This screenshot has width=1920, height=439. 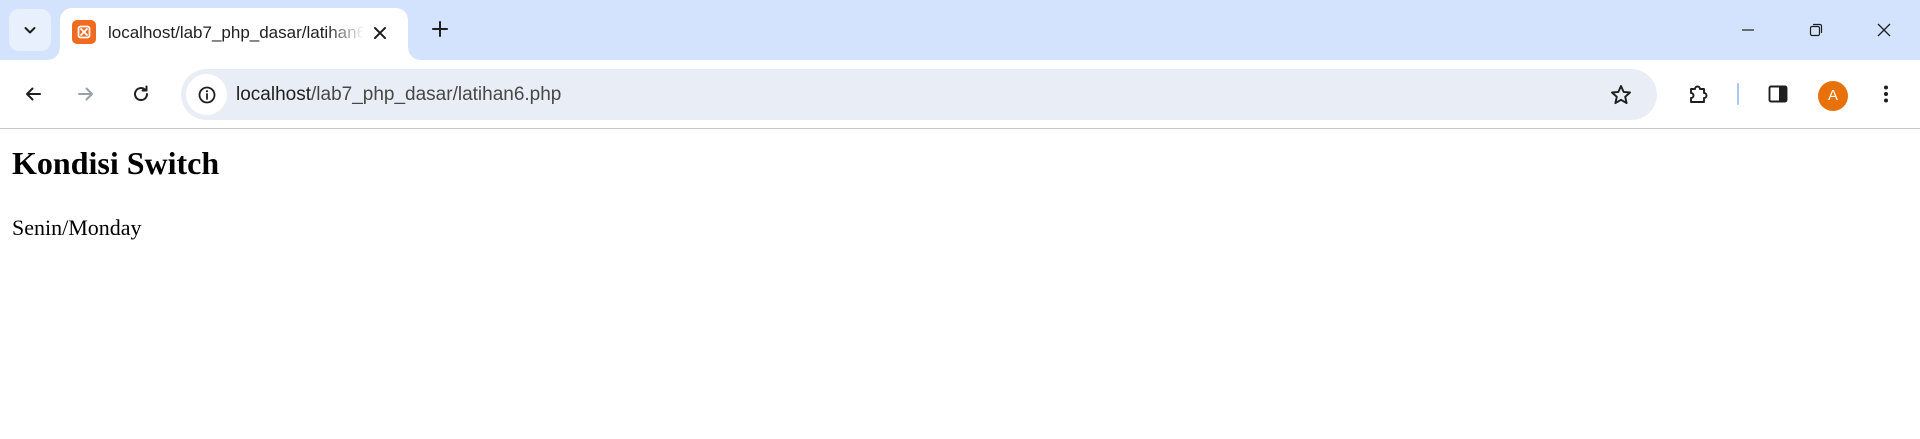 I want to click on bookmark-button, so click(x=1621, y=95).